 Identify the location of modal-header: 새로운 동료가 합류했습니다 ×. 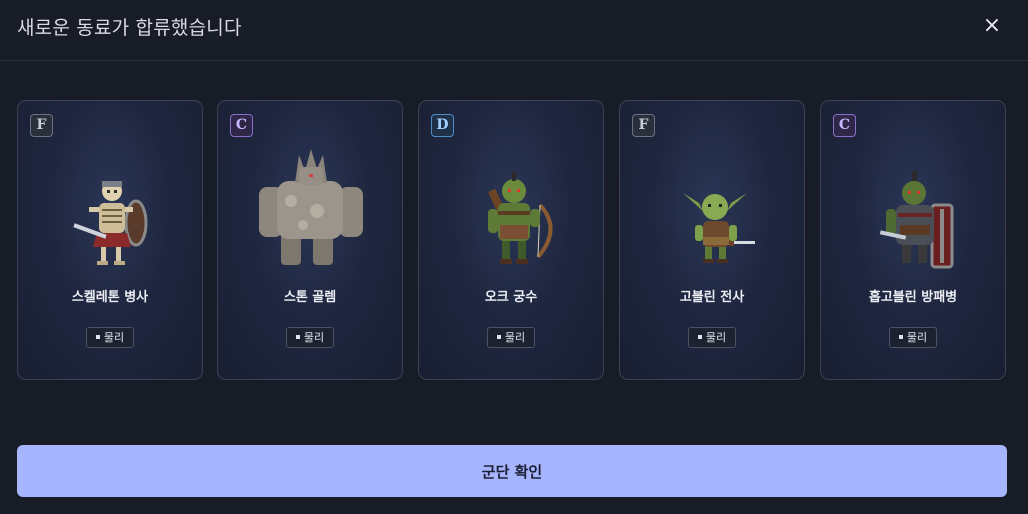
(514, 30).